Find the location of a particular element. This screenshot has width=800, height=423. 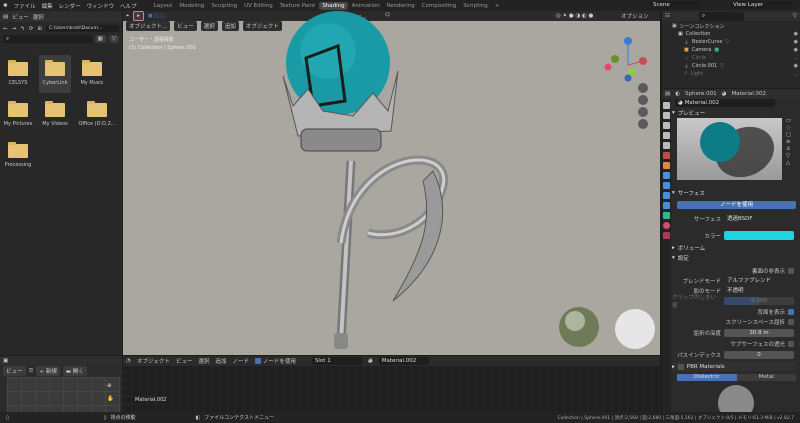

cube-preview-icon: ▢ is located at coordinates (791, 135).